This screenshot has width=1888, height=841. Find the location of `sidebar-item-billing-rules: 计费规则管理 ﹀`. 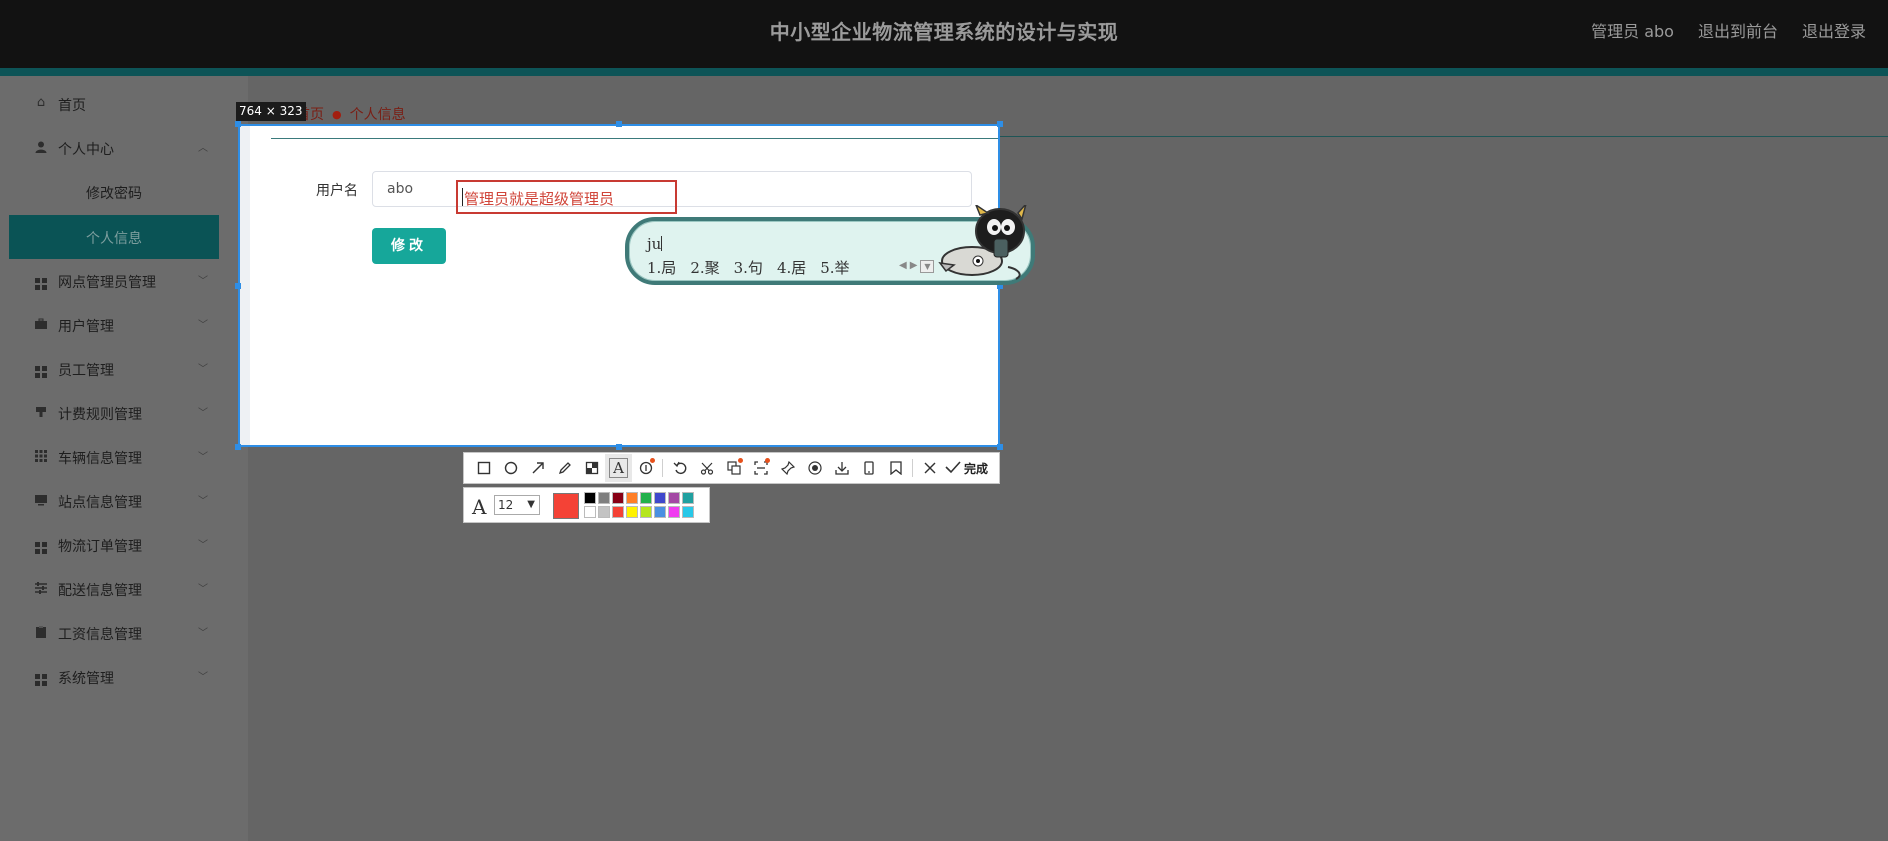

sidebar-item-billing-rules: 计费规则管理 ﹀ is located at coordinates (124, 413).